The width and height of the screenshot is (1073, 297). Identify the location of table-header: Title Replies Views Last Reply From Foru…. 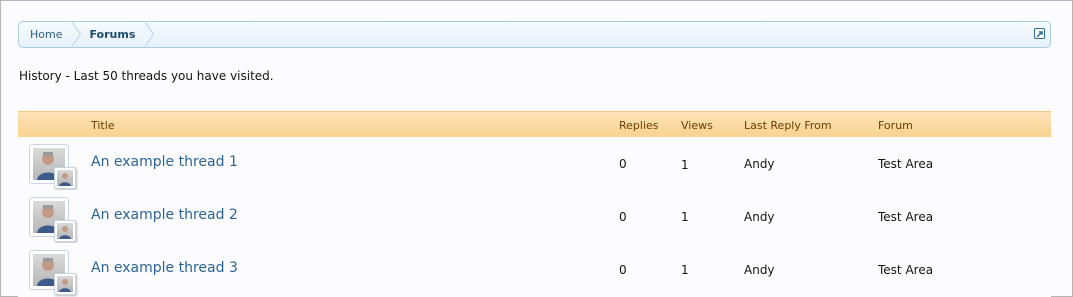
(534, 124).